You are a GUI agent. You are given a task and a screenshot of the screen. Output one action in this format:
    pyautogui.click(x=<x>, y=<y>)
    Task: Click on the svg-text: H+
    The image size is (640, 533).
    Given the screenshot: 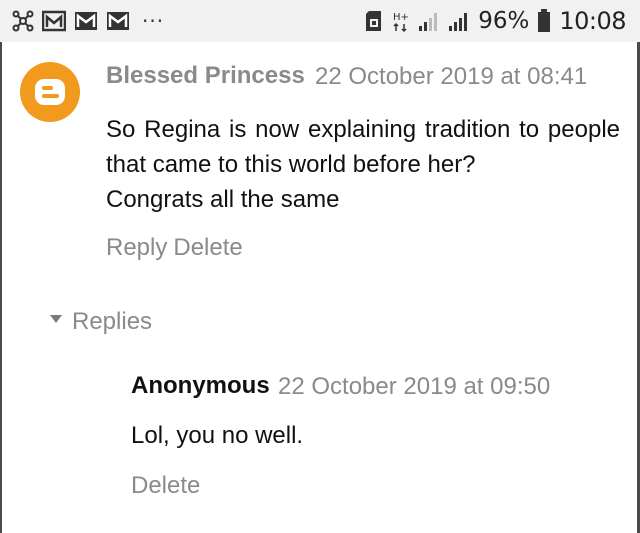 What is the action you would take?
    pyautogui.click(x=401, y=17)
    